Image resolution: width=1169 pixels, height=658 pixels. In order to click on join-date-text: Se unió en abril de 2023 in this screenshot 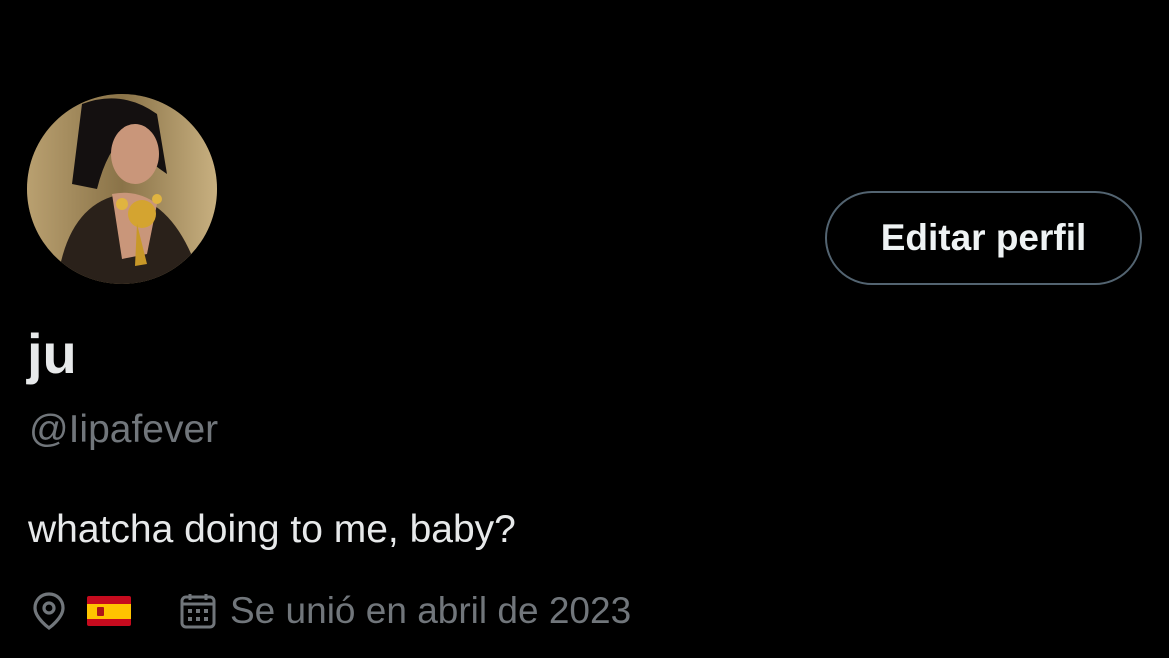, I will do `click(431, 610)`.